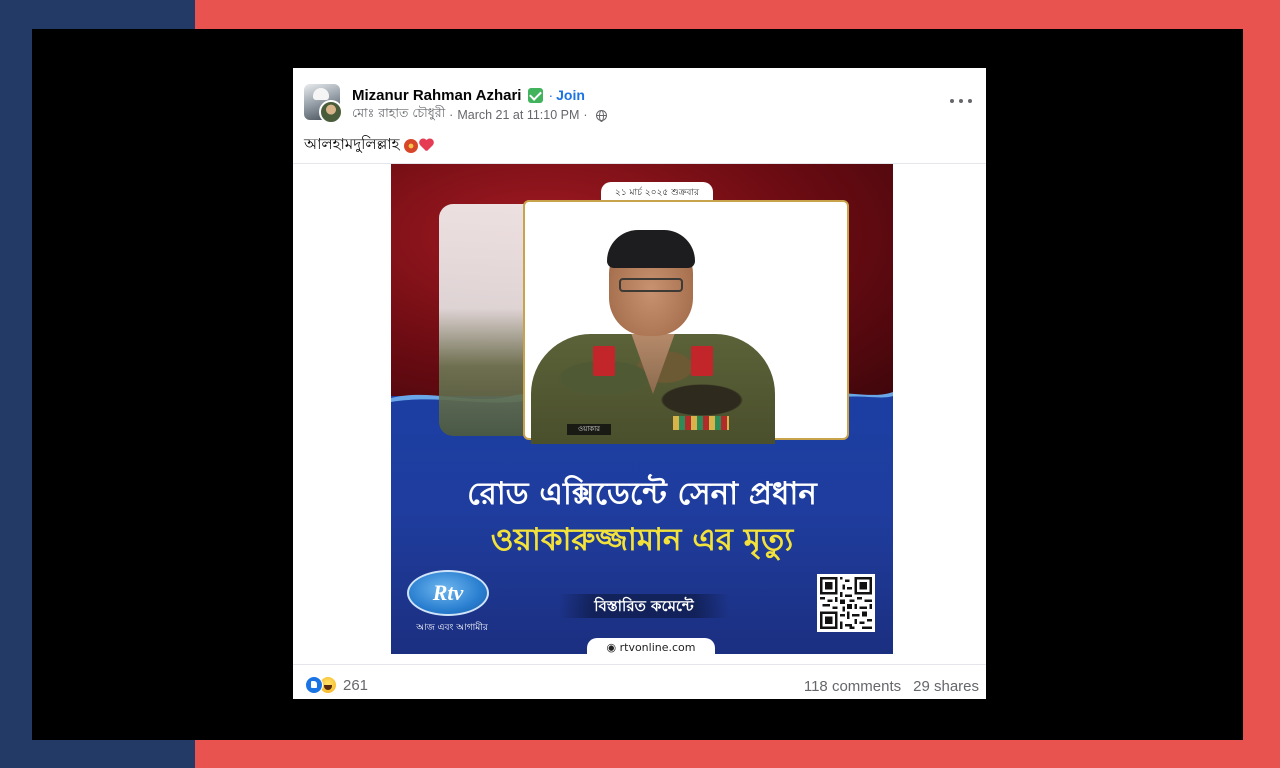  What do you see at coordinates (336, 685) in the screenshot?
I see `reactions-summary: 261` at bounding box center [336, 685].